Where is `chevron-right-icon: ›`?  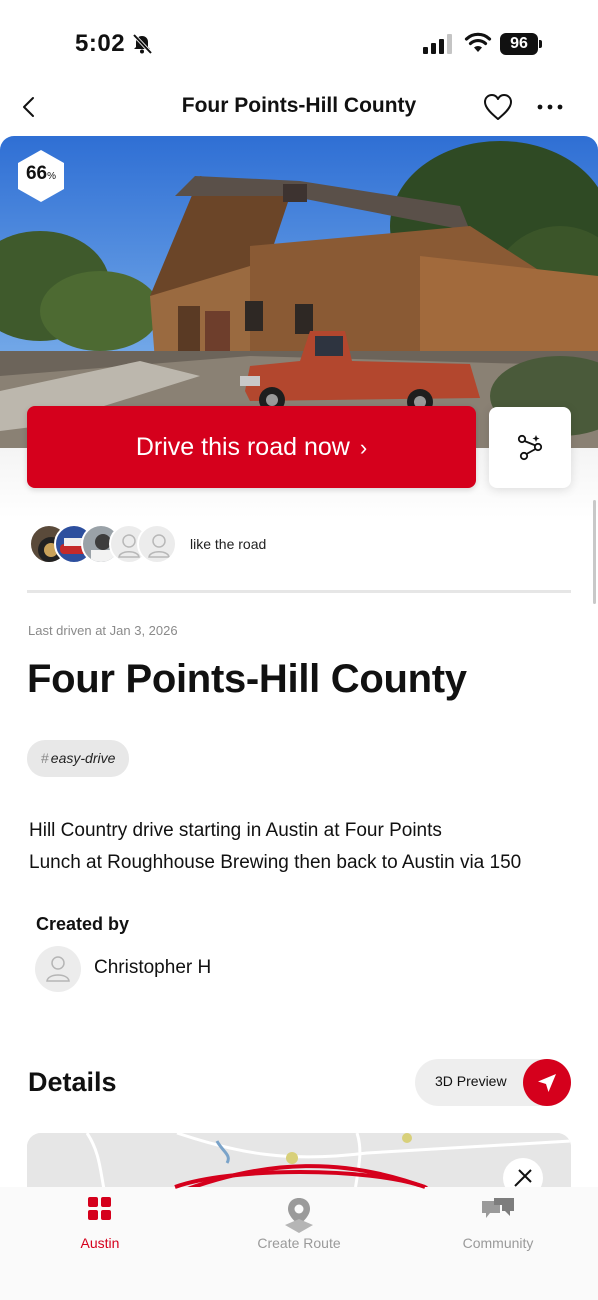 chevron-right-icon: › is located at coordinates (363, 447).